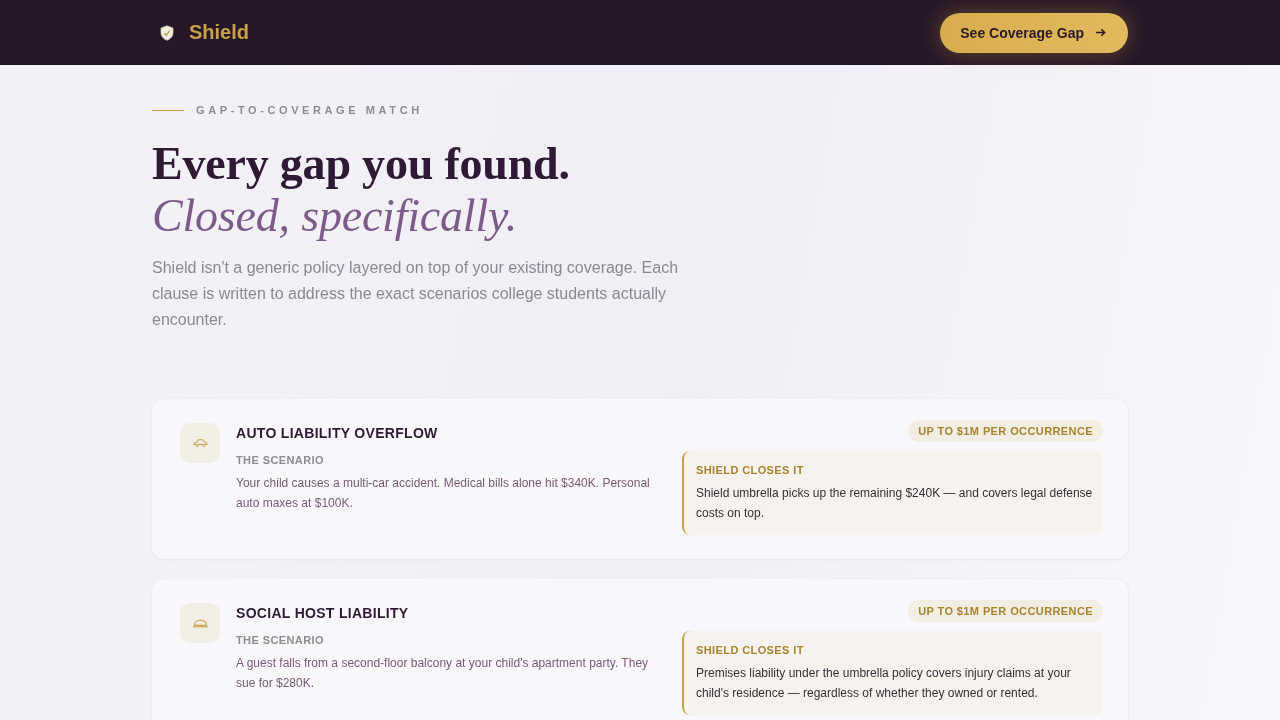  Describe the element at coordinates (323, 613) in the screenshot. I see `gap-title: SOCIAL HOST LIABILITY` at that location.